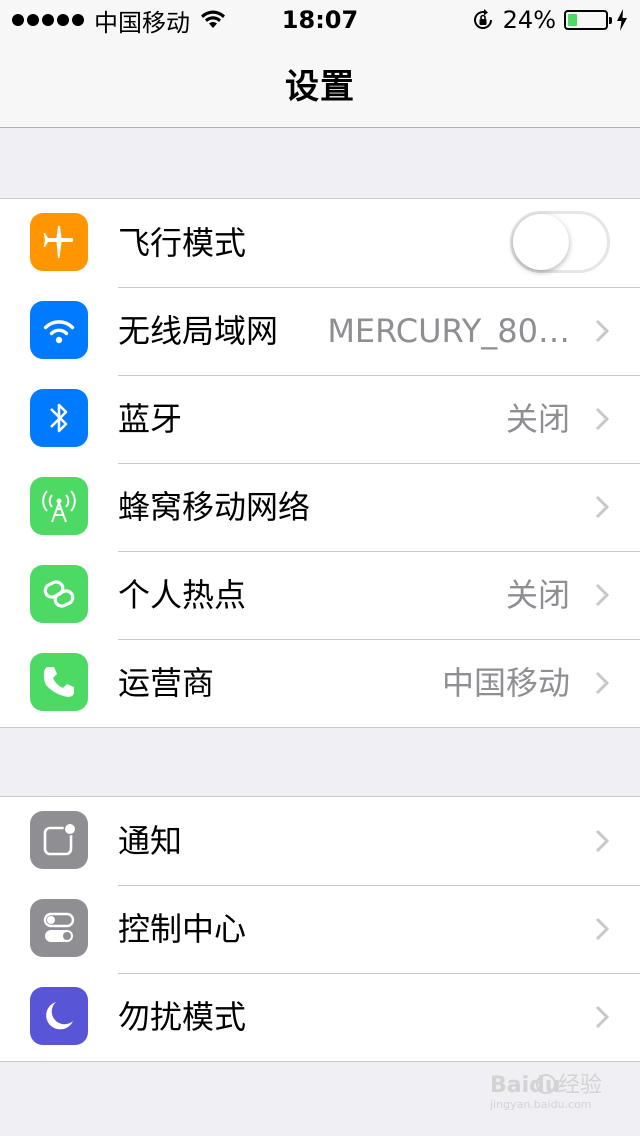 The width and height of the screenshot is (640, 1136). Describe the element at coordinates (580, 1085) in the screenshot. I see `watermark-suffix: 经验` at that location.